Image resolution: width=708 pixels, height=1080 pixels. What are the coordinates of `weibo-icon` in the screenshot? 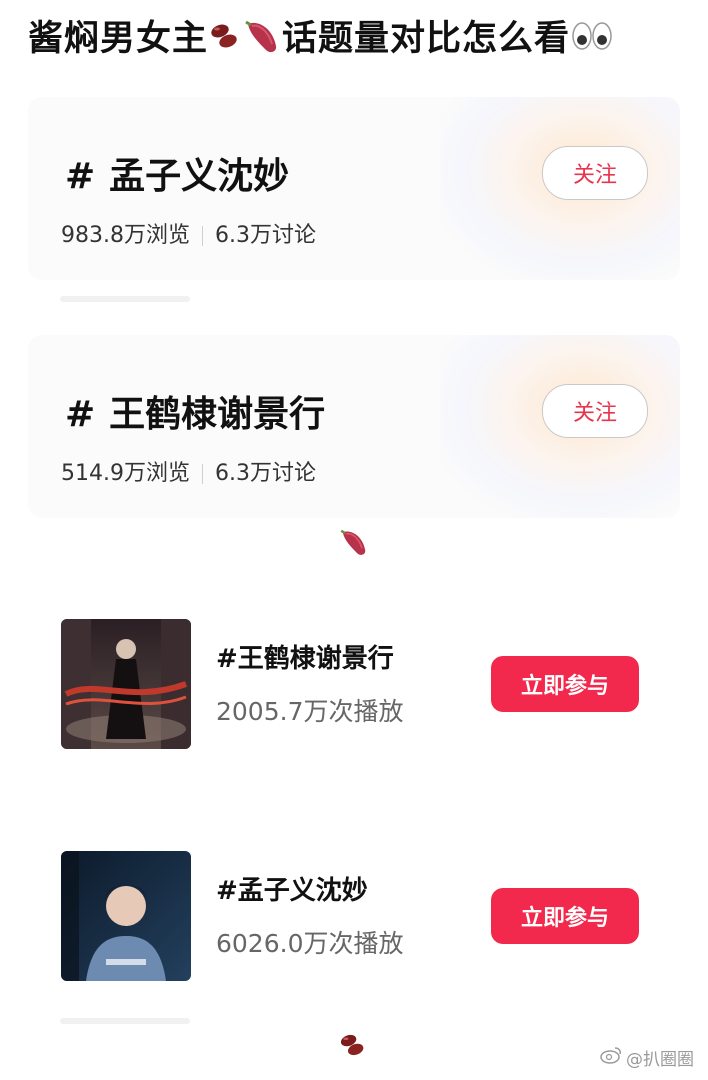 It's located at (611, 1057).